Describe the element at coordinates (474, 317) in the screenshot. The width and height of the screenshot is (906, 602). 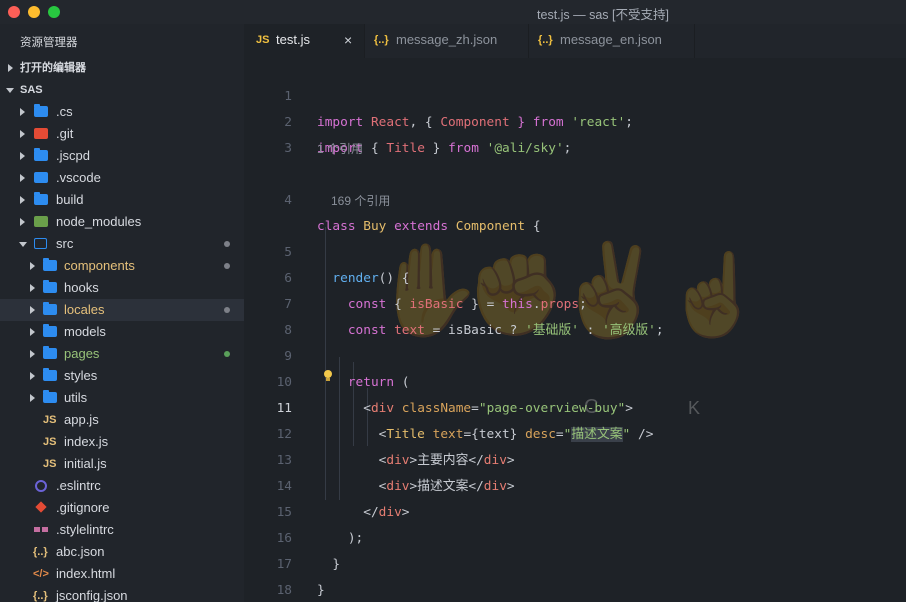
I see `code-line: 7 const text = isBasic ? '基础版' : '高级版';` at that location.